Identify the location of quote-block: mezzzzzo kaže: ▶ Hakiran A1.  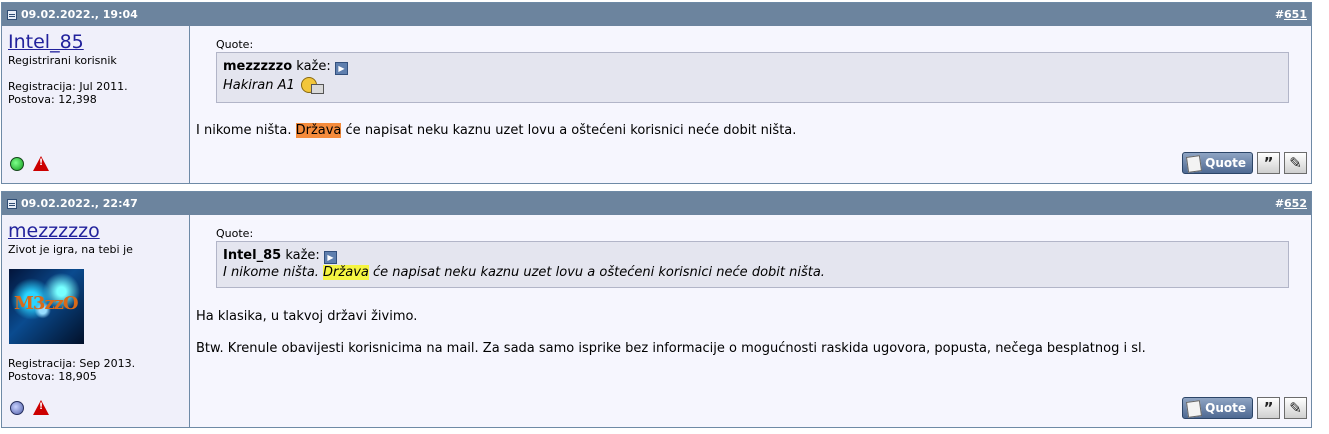
(752, 77).